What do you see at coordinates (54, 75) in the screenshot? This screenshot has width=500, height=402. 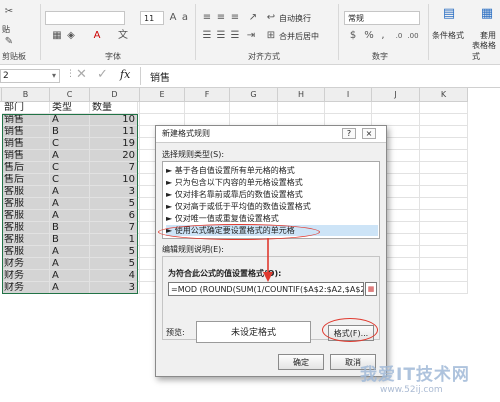 I see `name-box-dropdown-icon: ▾` at bounding box center [54, 75].